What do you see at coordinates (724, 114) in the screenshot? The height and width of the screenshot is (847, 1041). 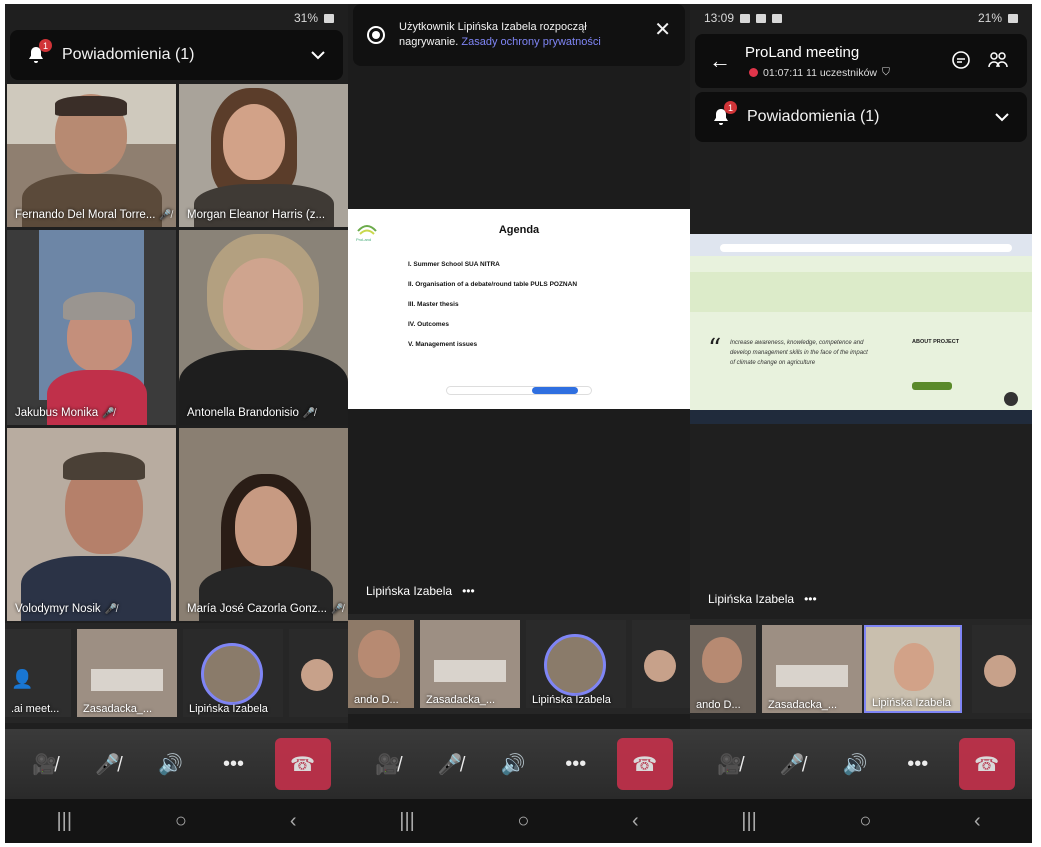 I see `bell-icon: 1` at bounding box center [724, 114].